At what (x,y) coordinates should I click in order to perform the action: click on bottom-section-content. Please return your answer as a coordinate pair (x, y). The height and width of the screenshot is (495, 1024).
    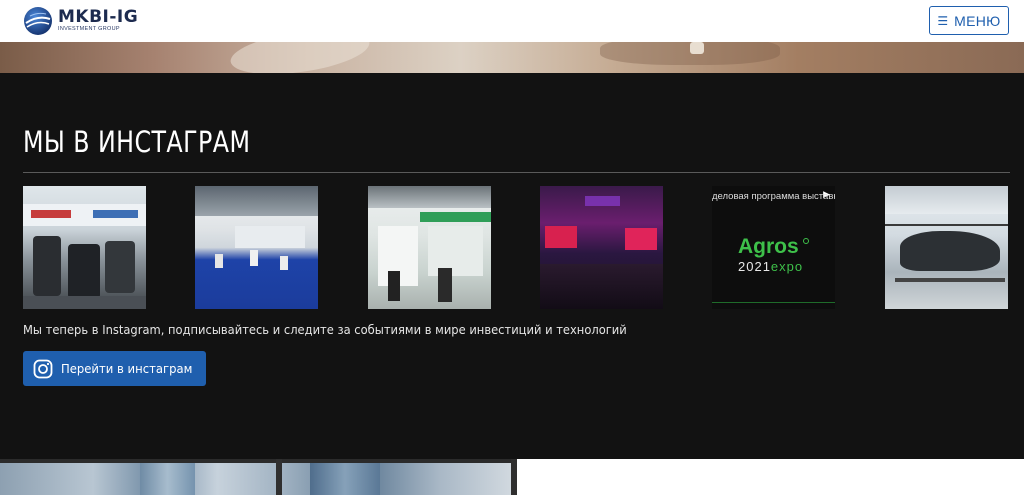
    Looking at the image, I should click on (770, 477).